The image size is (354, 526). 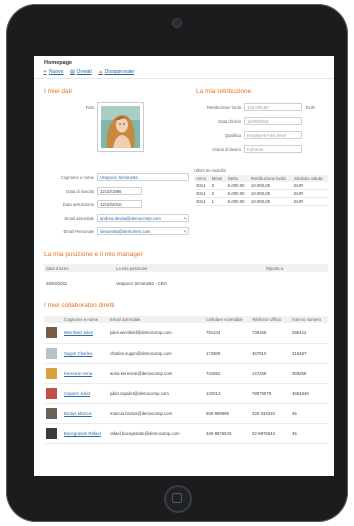 I want to click on collaborators-title: I miei collaboratori diretti, so click(x=79, y=305).